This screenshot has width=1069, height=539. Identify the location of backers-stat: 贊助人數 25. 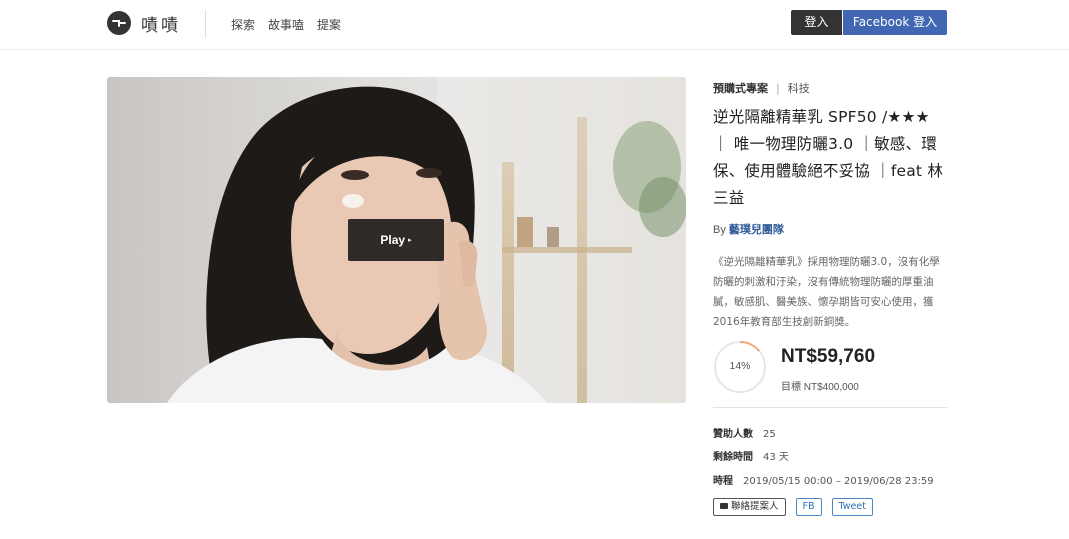
(744, 432).